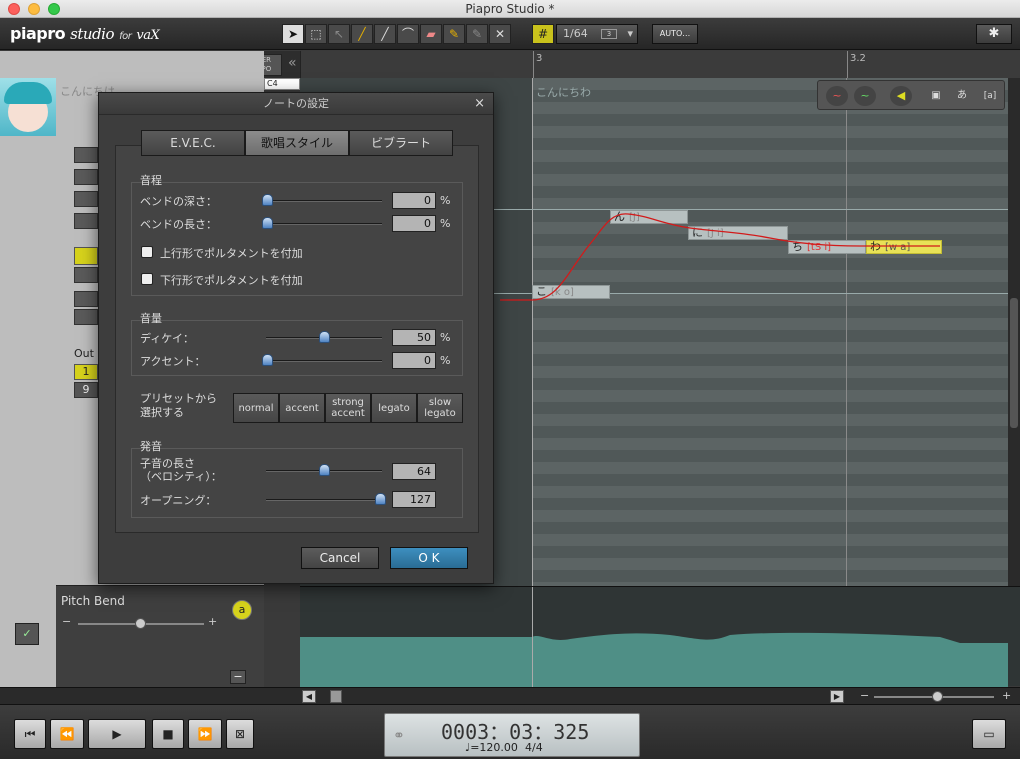  Describe the element at coordinates (178, 405) in the screenshot. I see `preset-label: プリセットから 選択する` at that location.